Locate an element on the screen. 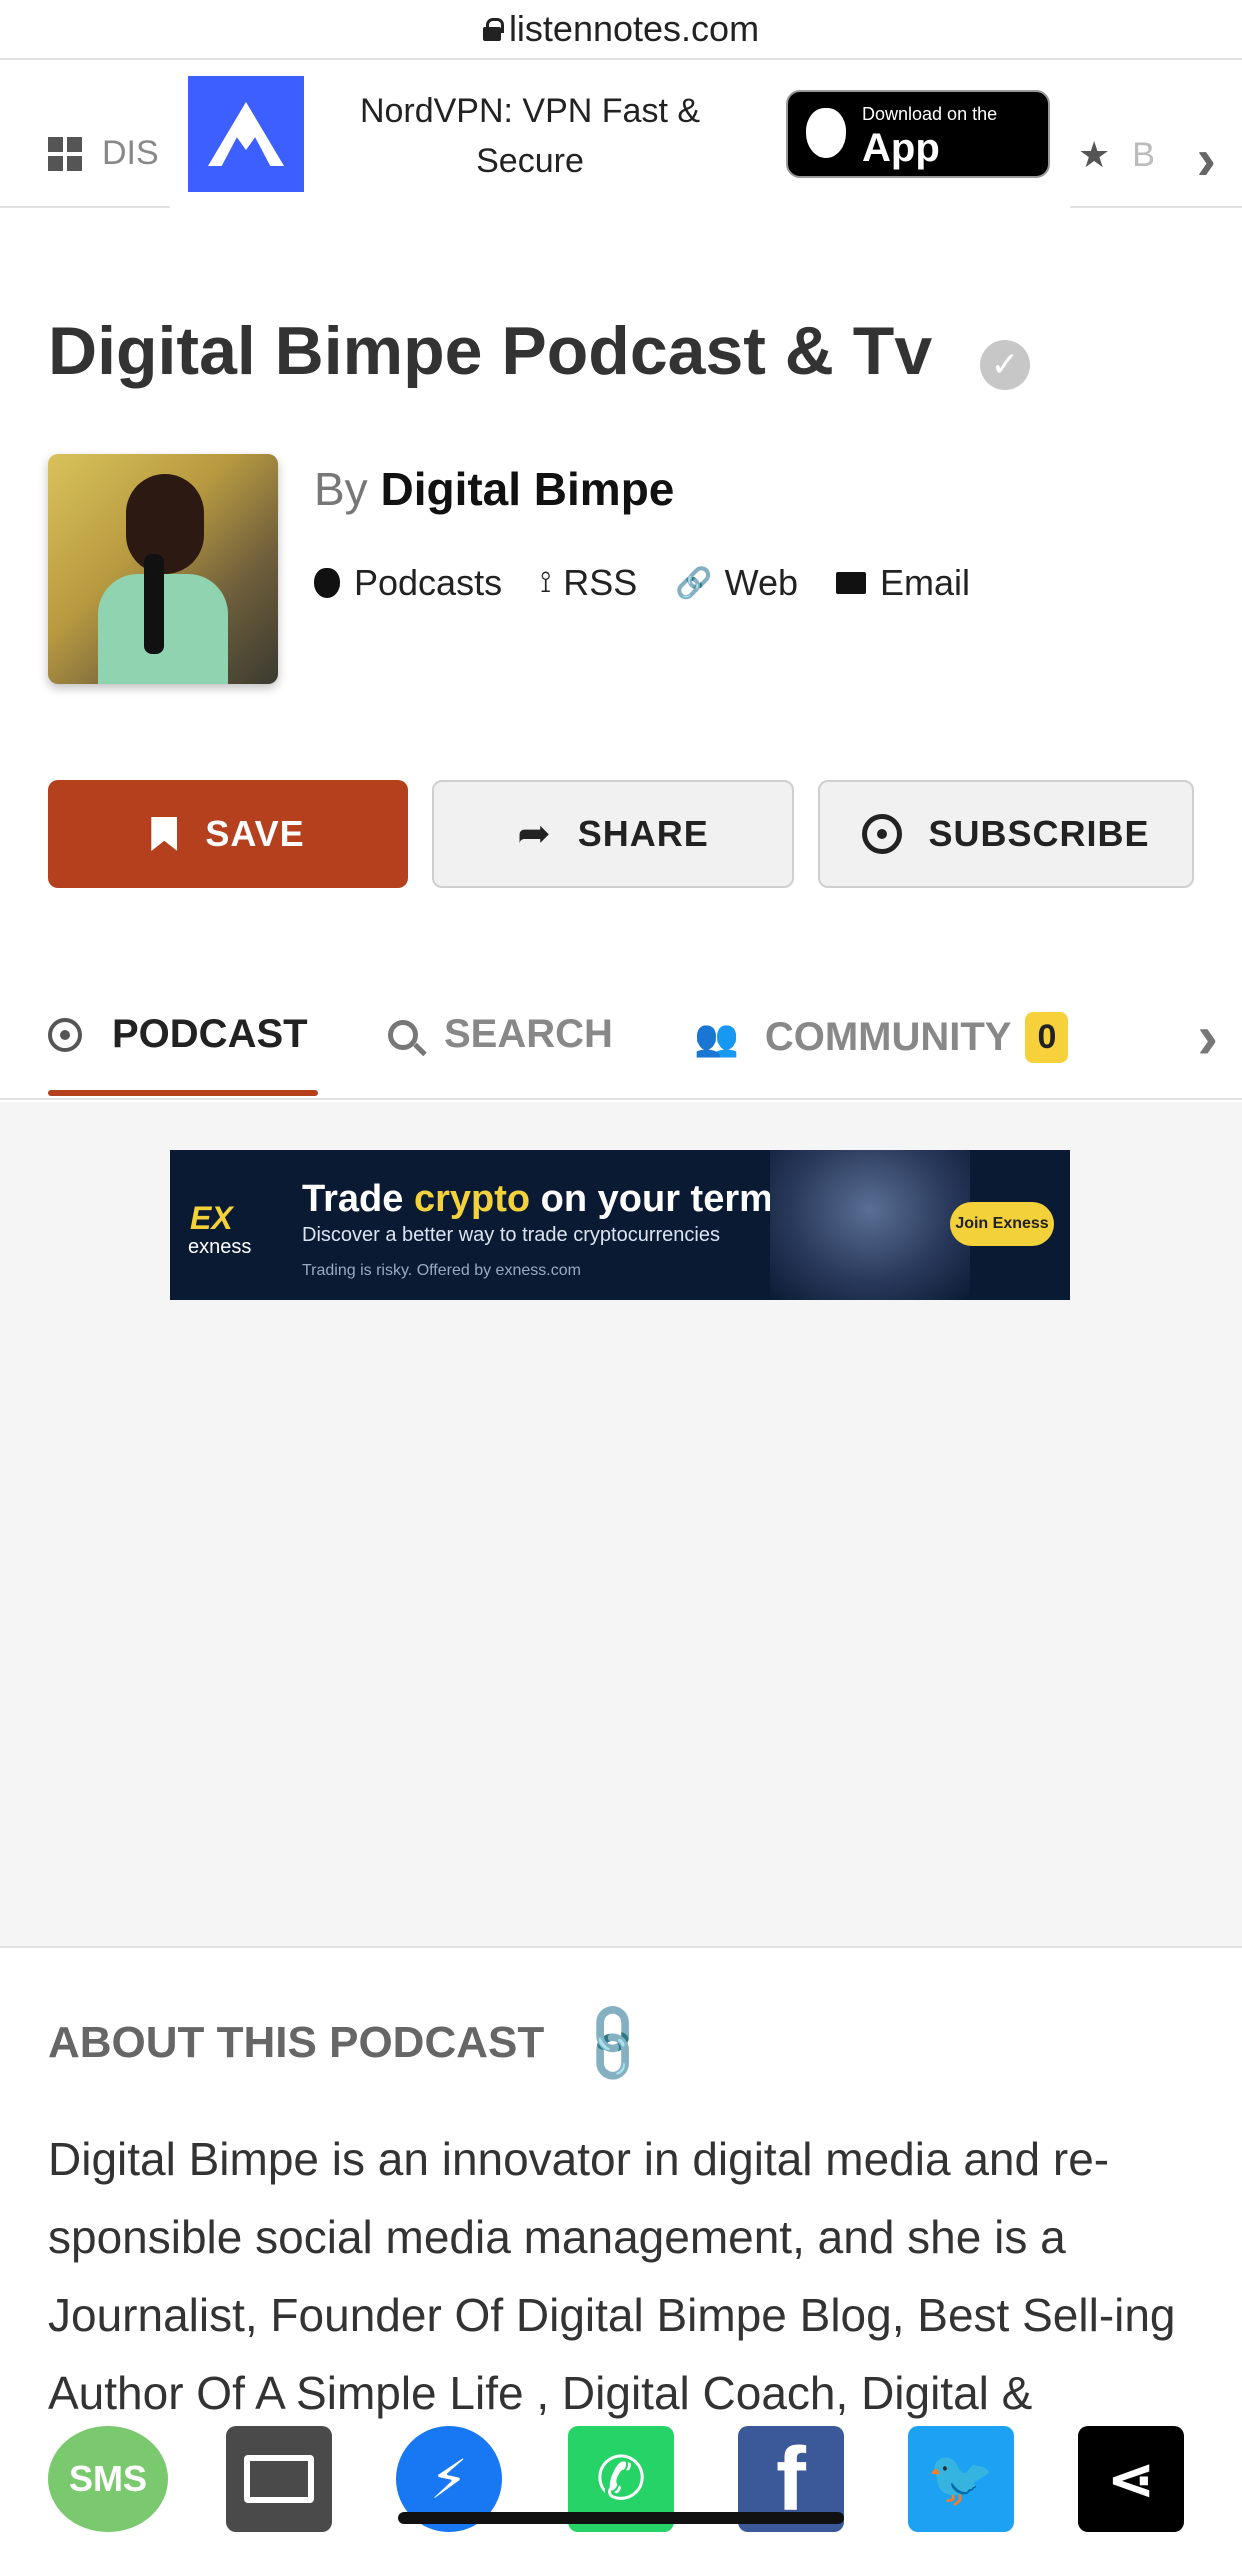  tab-community-label: COMMUNITY is located at coordinates (888, 1037).